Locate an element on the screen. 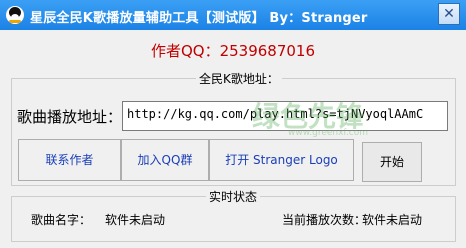 The image size is (466, 248). status-groupbox-legend: 实时状态 is located at coordinates (233, 196).